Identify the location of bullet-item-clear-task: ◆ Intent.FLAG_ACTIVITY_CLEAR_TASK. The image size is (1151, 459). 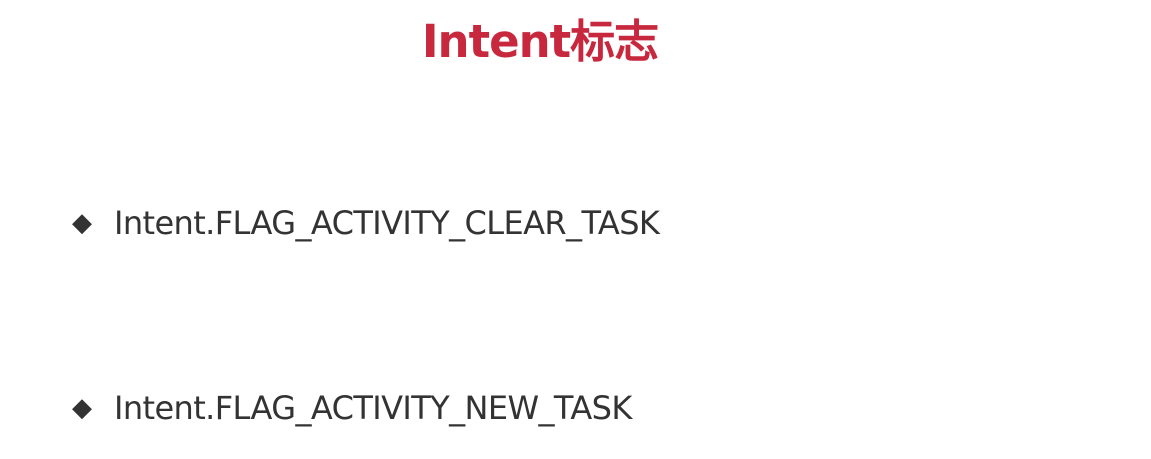
(366, 223).